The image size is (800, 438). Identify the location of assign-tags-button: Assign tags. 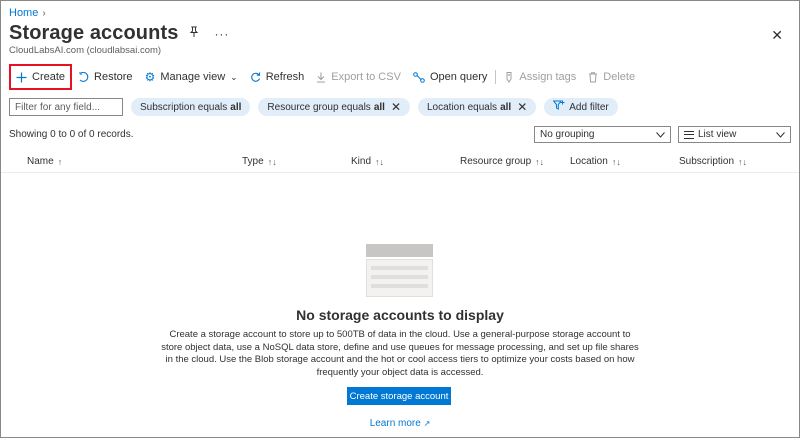
(540, 77).